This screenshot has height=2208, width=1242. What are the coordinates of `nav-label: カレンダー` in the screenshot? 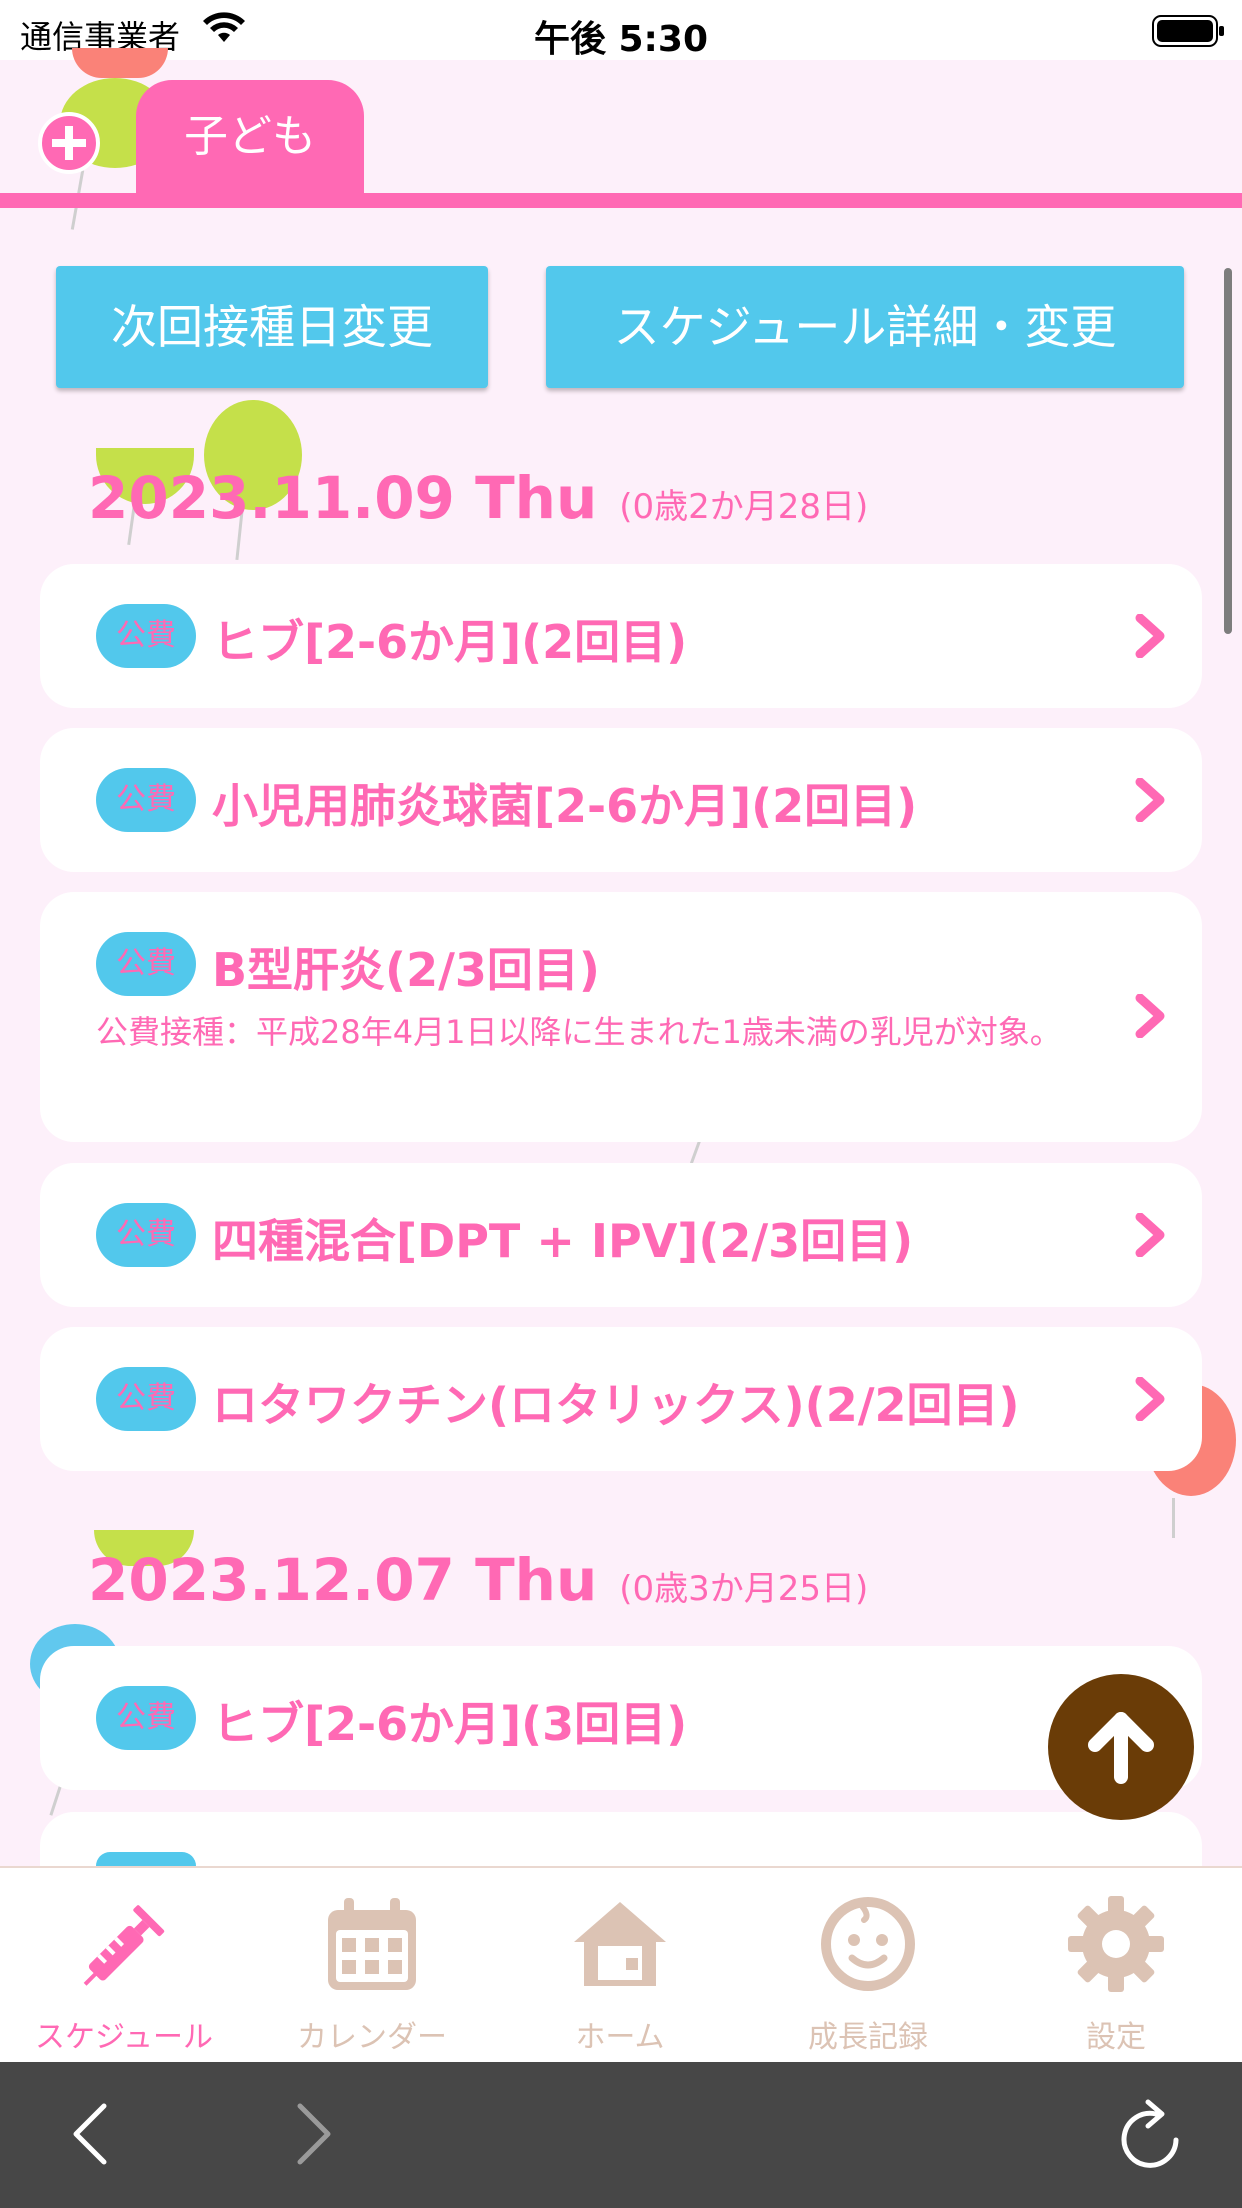 It's located at (372, 2037).